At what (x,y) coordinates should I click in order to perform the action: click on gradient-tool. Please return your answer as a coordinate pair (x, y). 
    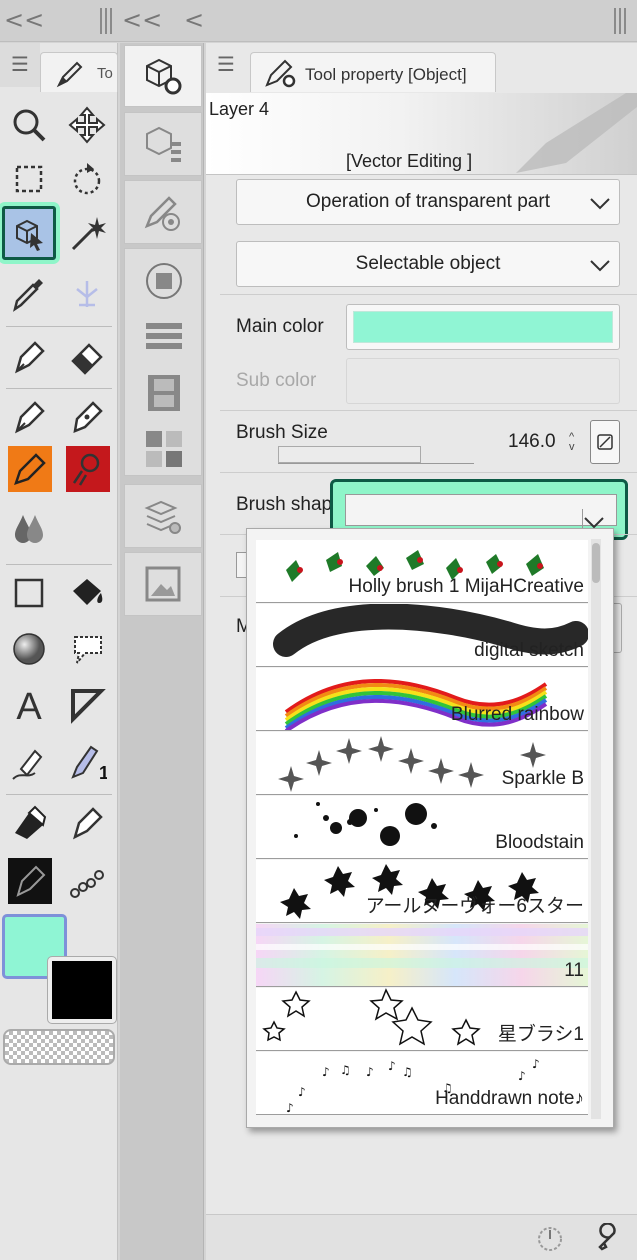
    Looking at the image, I should click on (29, 649).